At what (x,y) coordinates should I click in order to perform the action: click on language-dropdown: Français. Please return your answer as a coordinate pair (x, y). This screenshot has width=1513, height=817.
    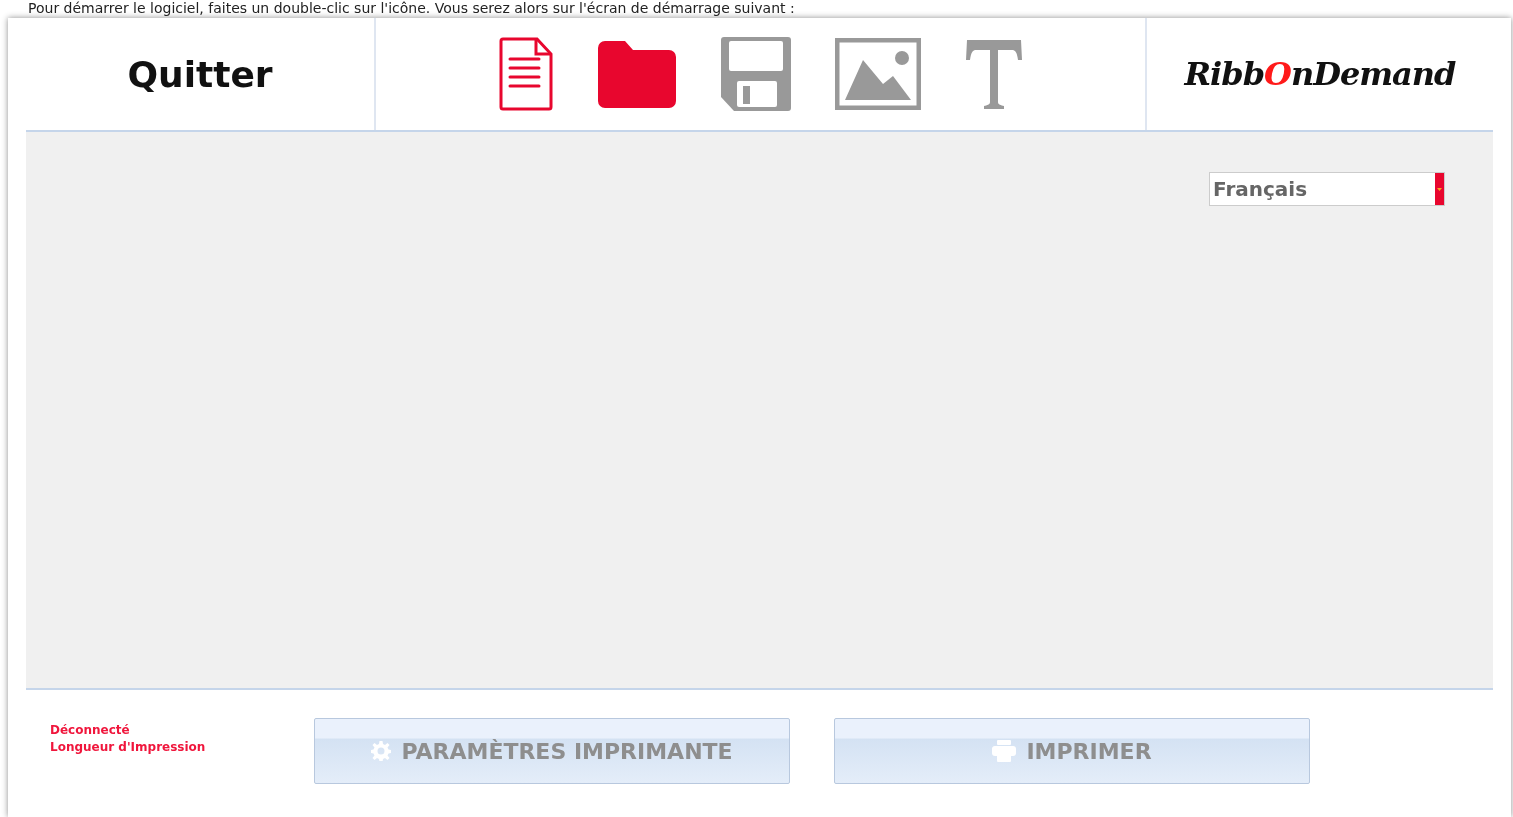
    Looking at the image, I should click on (1327, 189).